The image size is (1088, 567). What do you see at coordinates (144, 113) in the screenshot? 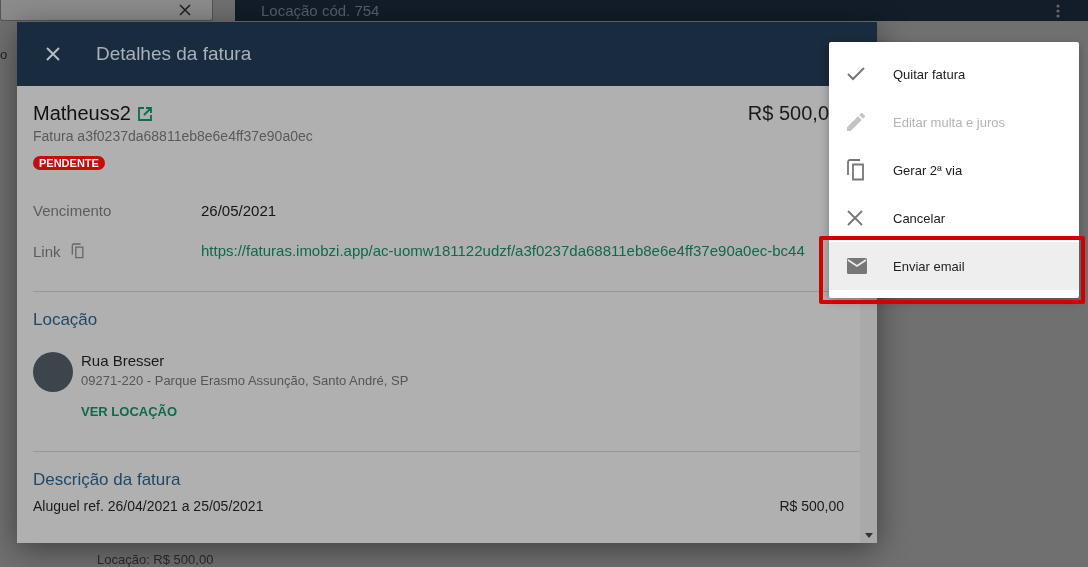
I see `external-link-icon` at bounding box center [144, 113].